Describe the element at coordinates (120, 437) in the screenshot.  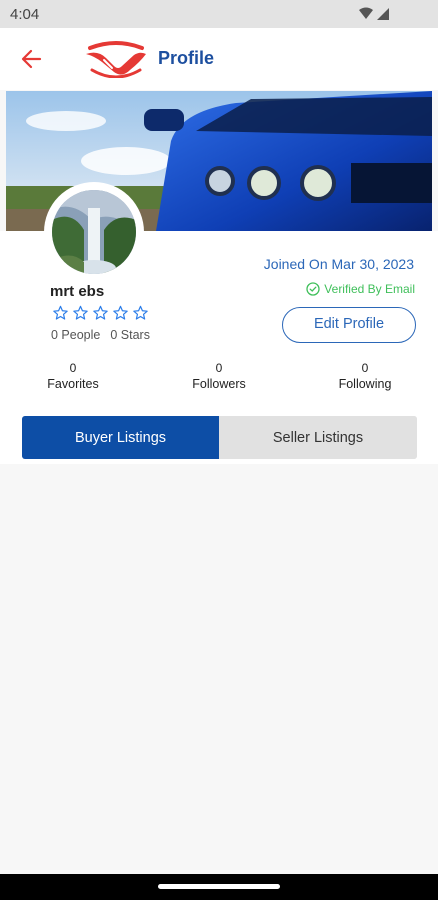
I see `tab-buyer-listings: Buyer Listings` at that location.